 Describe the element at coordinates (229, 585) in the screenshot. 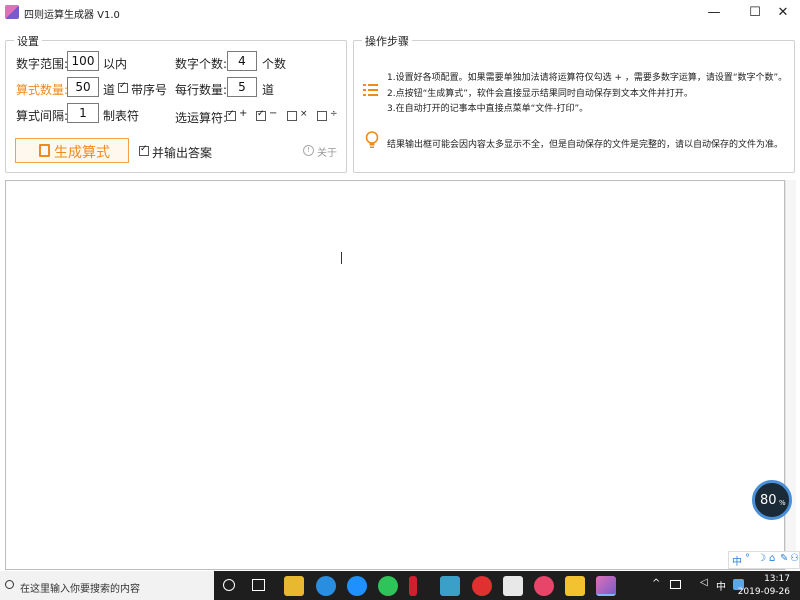

I see `cortana-icon` at that location.